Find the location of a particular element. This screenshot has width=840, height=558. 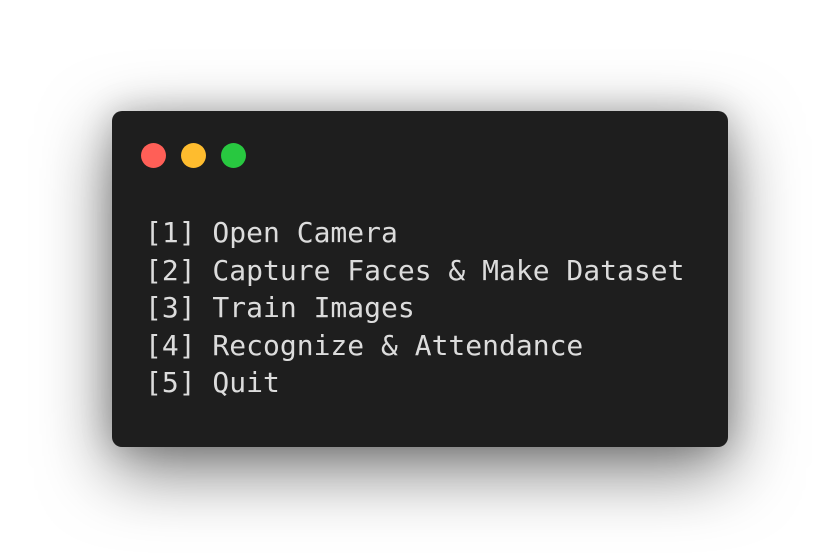

maximize-window-icon is located at coordinates (233, 155).